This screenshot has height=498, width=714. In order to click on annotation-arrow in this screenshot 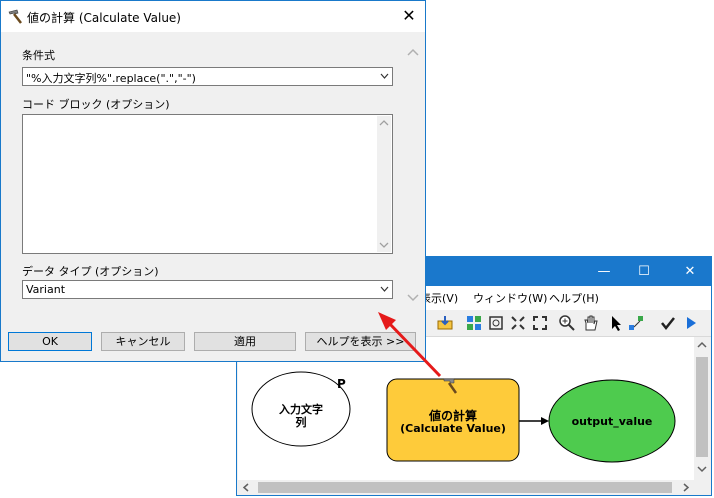, I will do `click(410, 345)`.